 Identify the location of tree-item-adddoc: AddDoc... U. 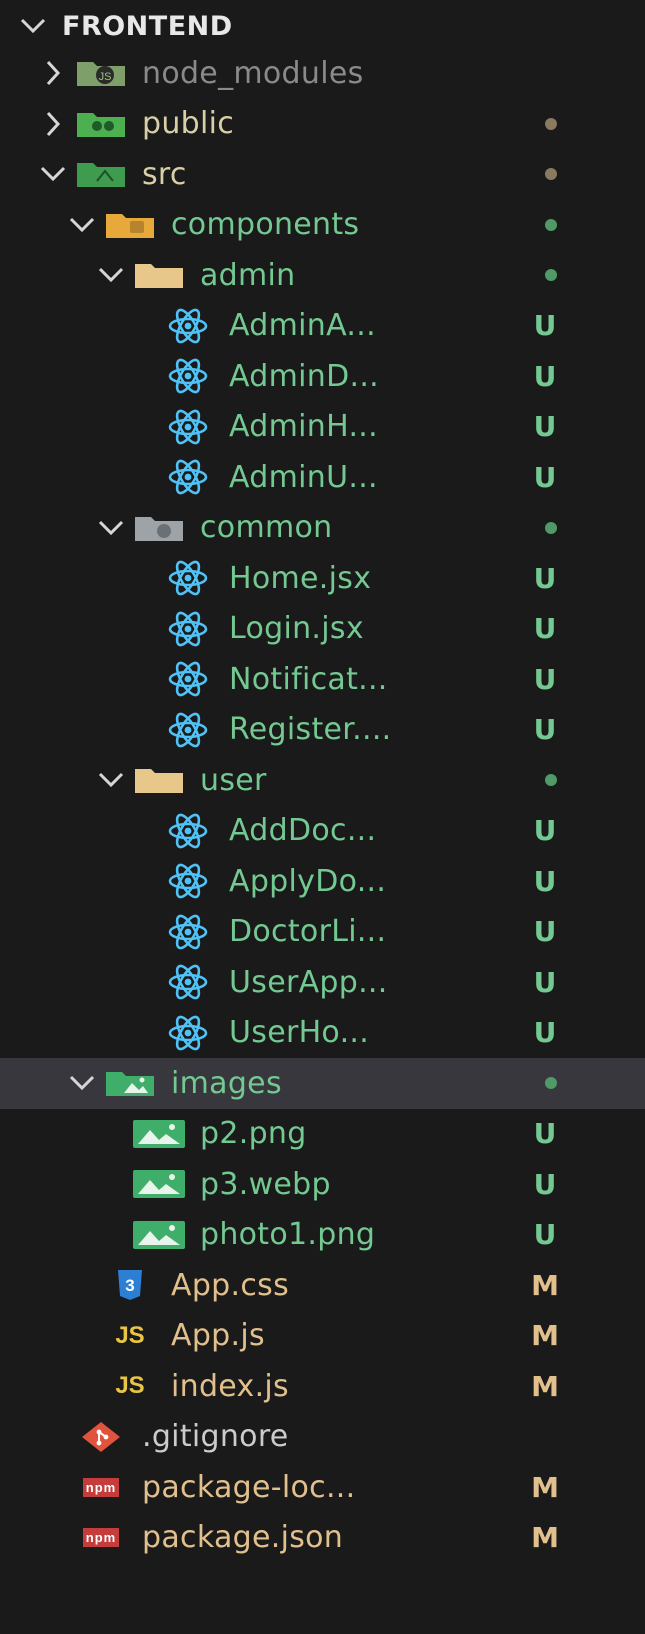
(322, 831).